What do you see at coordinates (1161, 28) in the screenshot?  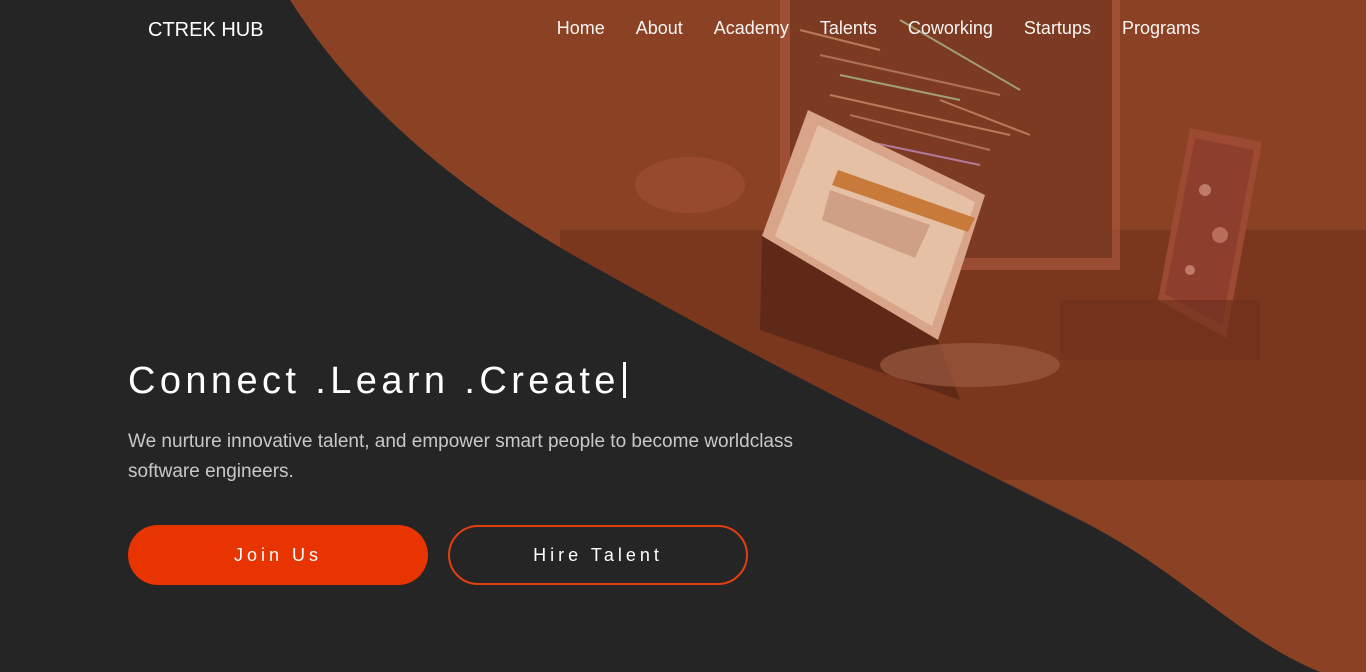 I see `nav-link-programs: Programs` at bounding box center [1161, 28].